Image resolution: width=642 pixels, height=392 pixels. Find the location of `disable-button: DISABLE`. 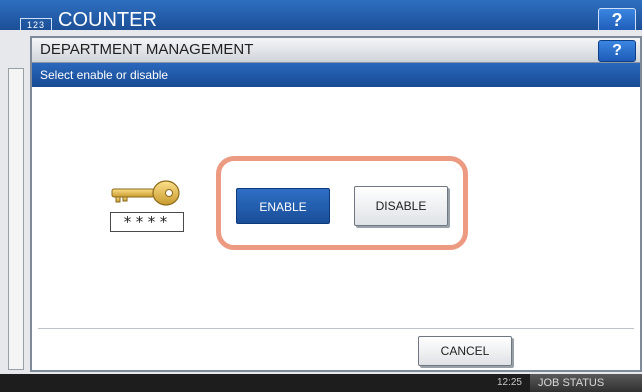

disable-button: DISABLE is located at coordinates (401, 206).